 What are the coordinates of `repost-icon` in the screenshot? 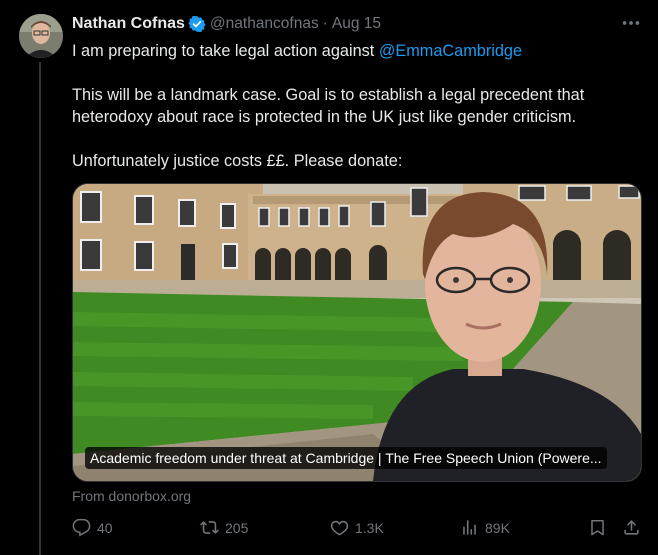 It's located at (209, 527).